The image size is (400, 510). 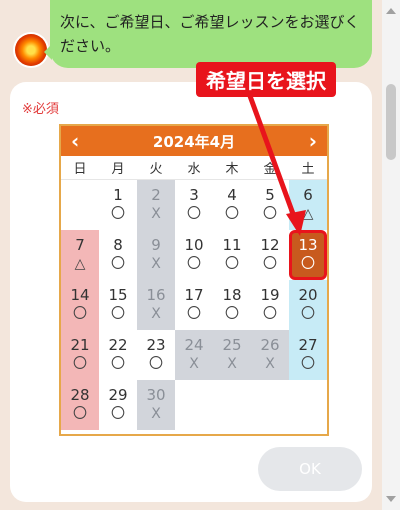 What do you see at coordinates (80, 255) in the screenshot?
I see `day-cell: 7 △` at bounding box center [80, 255].